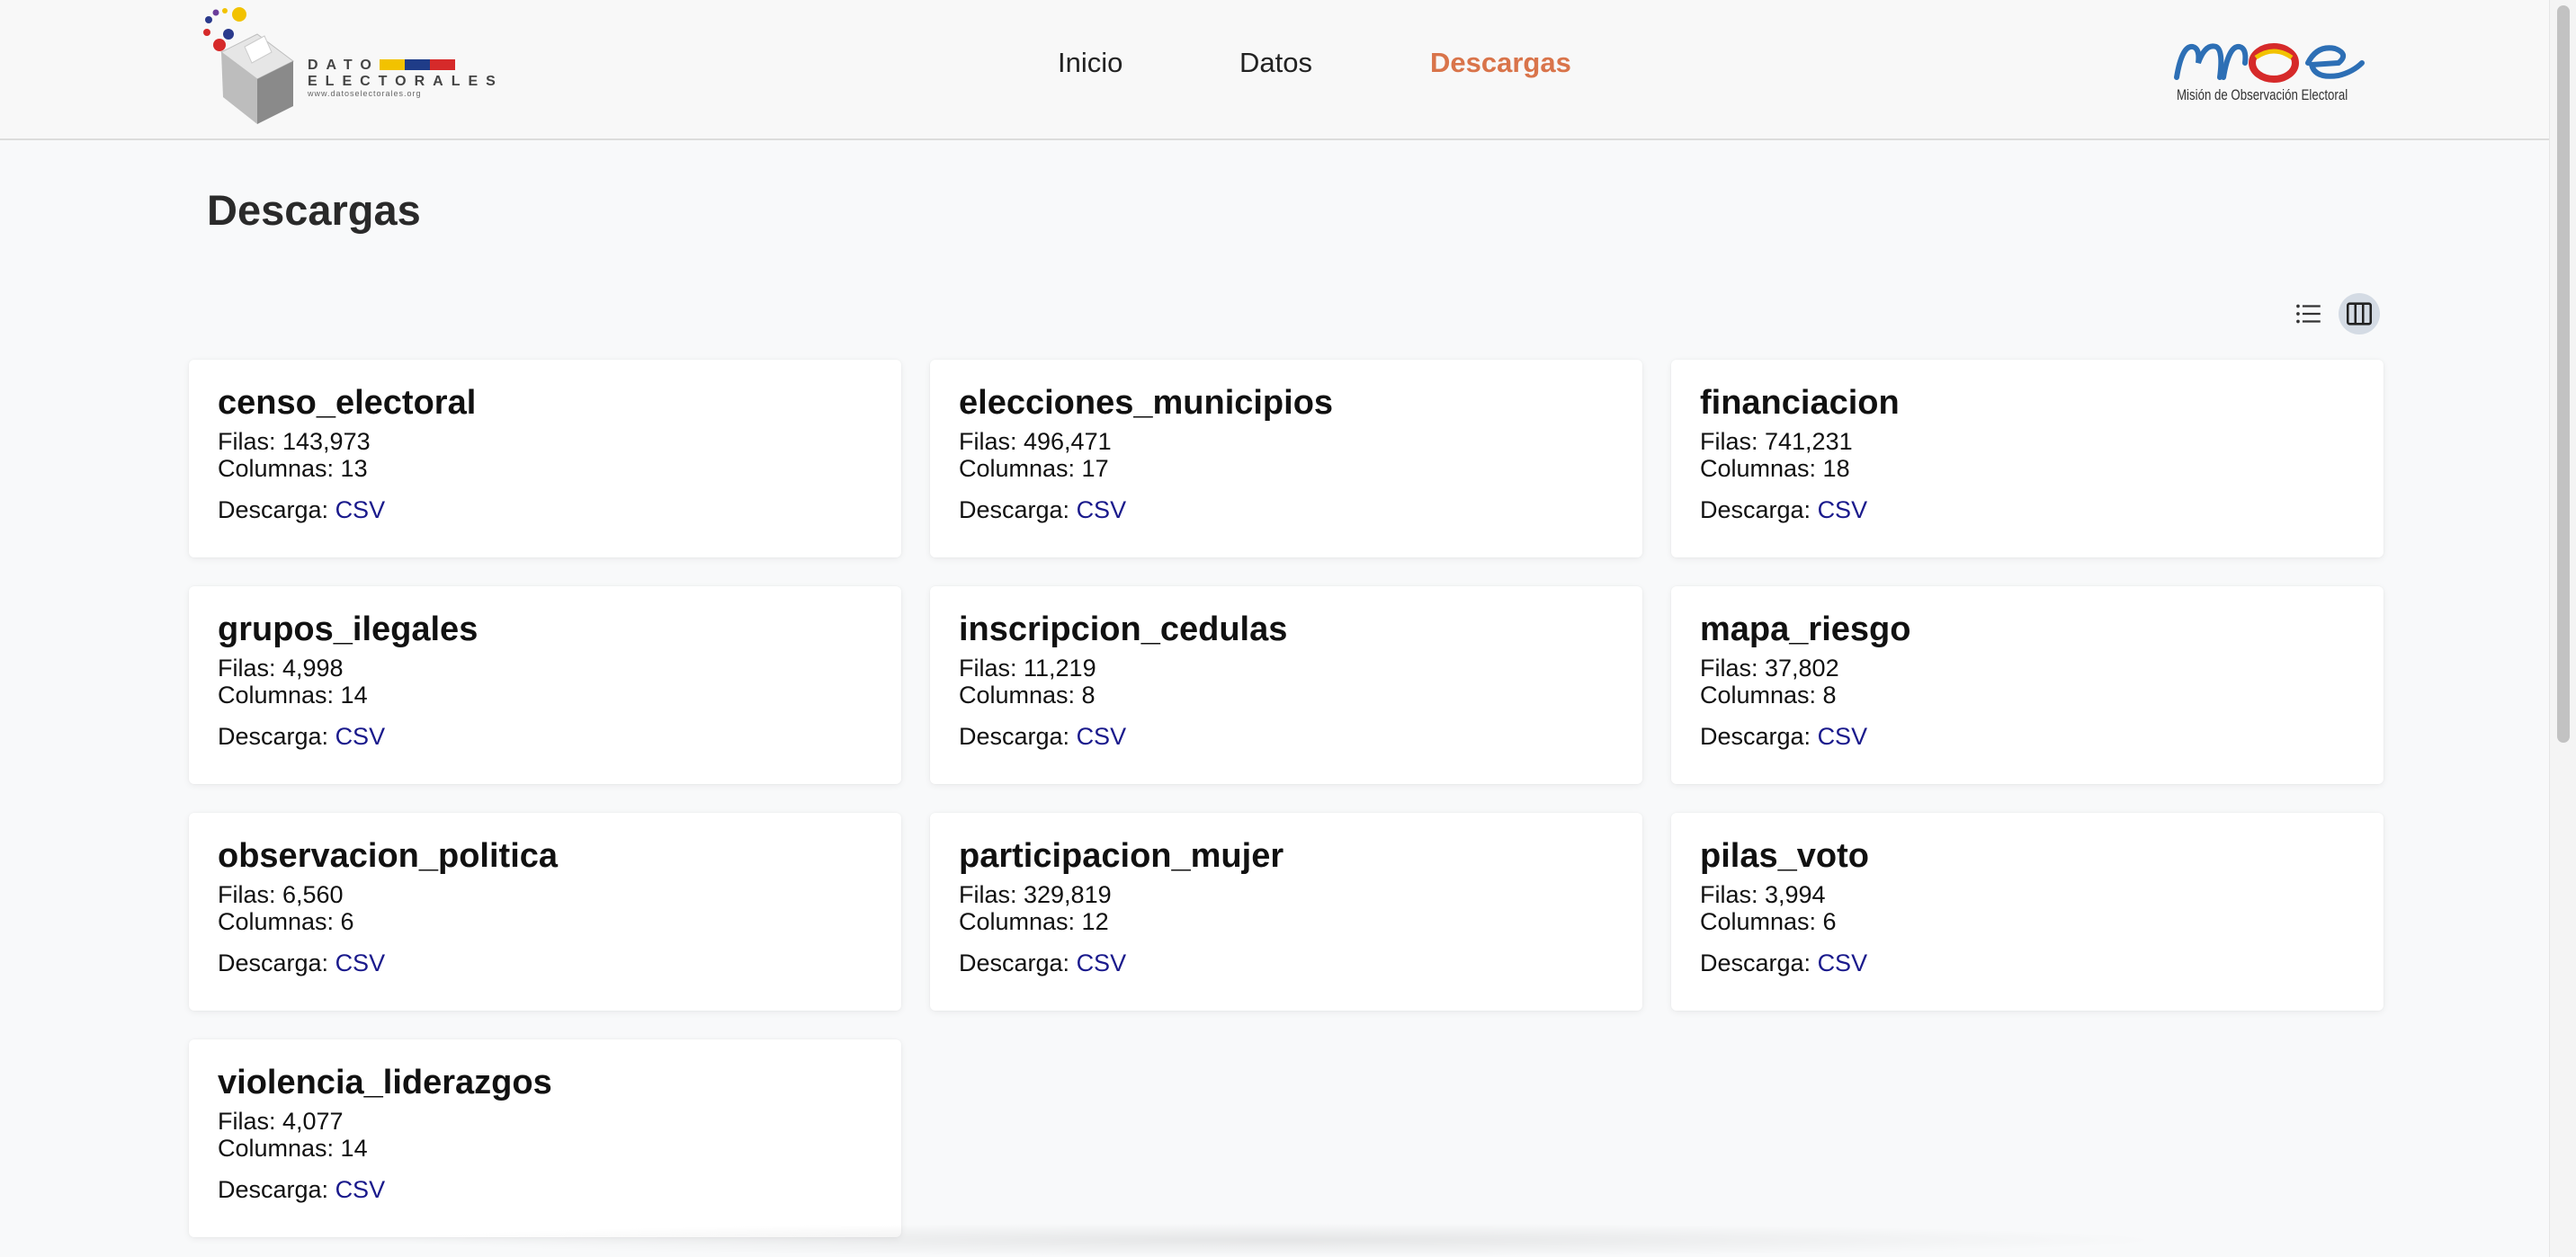 Image resolution: width=2576 pixels, height=1257 pixels. Describe the element at coordinates (281, 1121) in the screenshot. I see `row-count: Filas: 4,077` at that location.